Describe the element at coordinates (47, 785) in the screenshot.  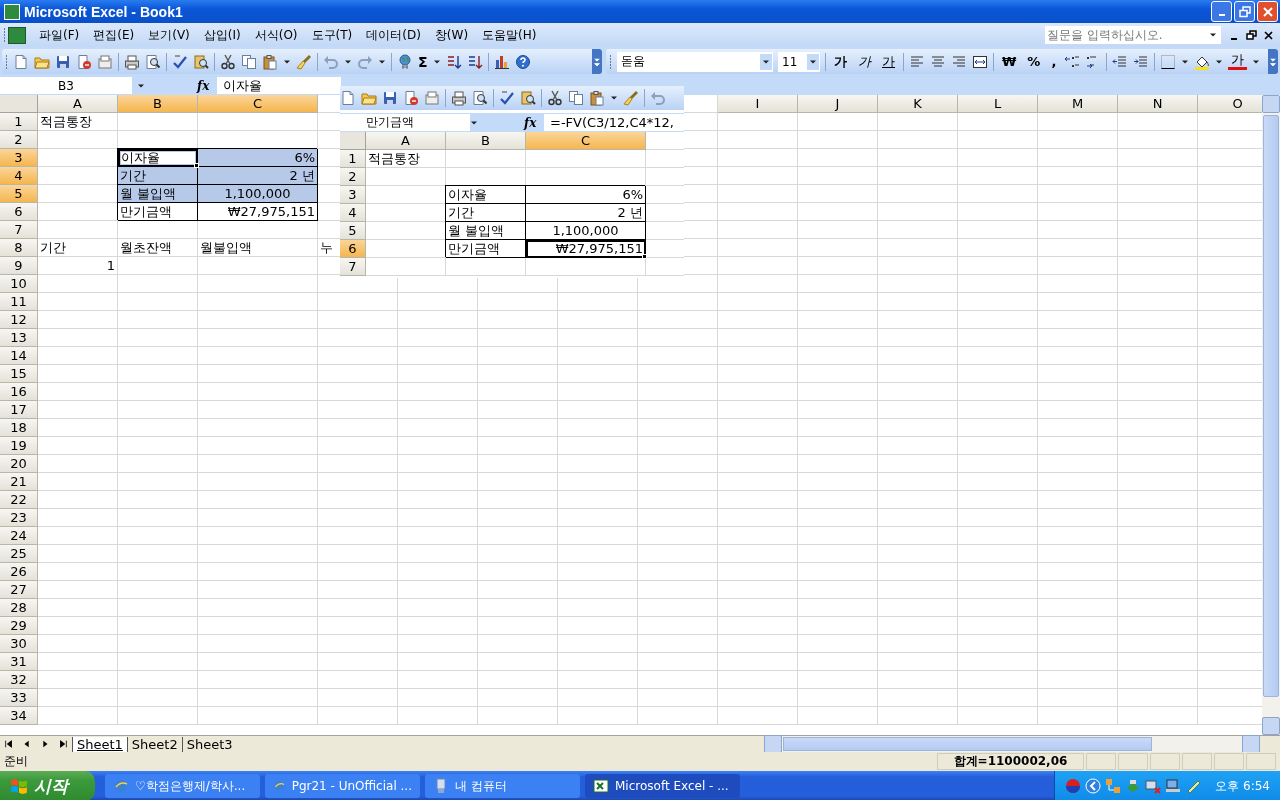
I see `start-button: 시작` at that location.